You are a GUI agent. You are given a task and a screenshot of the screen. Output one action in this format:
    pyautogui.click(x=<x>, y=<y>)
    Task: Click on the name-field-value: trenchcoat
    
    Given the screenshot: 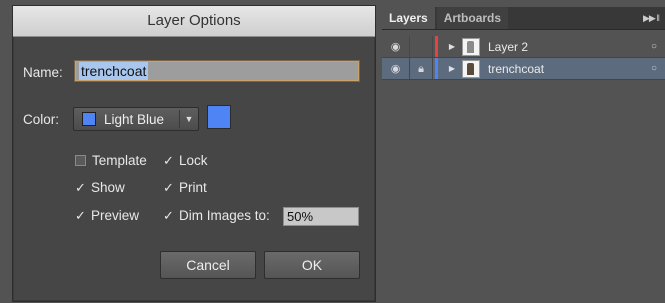 What is the action you would take?
    pyautogui.click(x=114, y=71)
    